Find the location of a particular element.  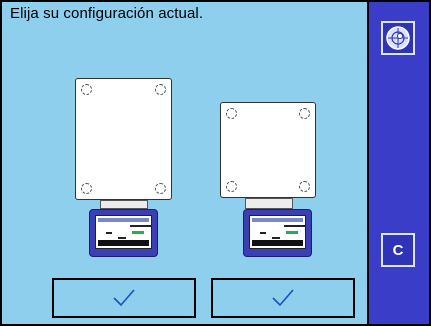

small-weighing-pan is located at coordinates (268, 150).